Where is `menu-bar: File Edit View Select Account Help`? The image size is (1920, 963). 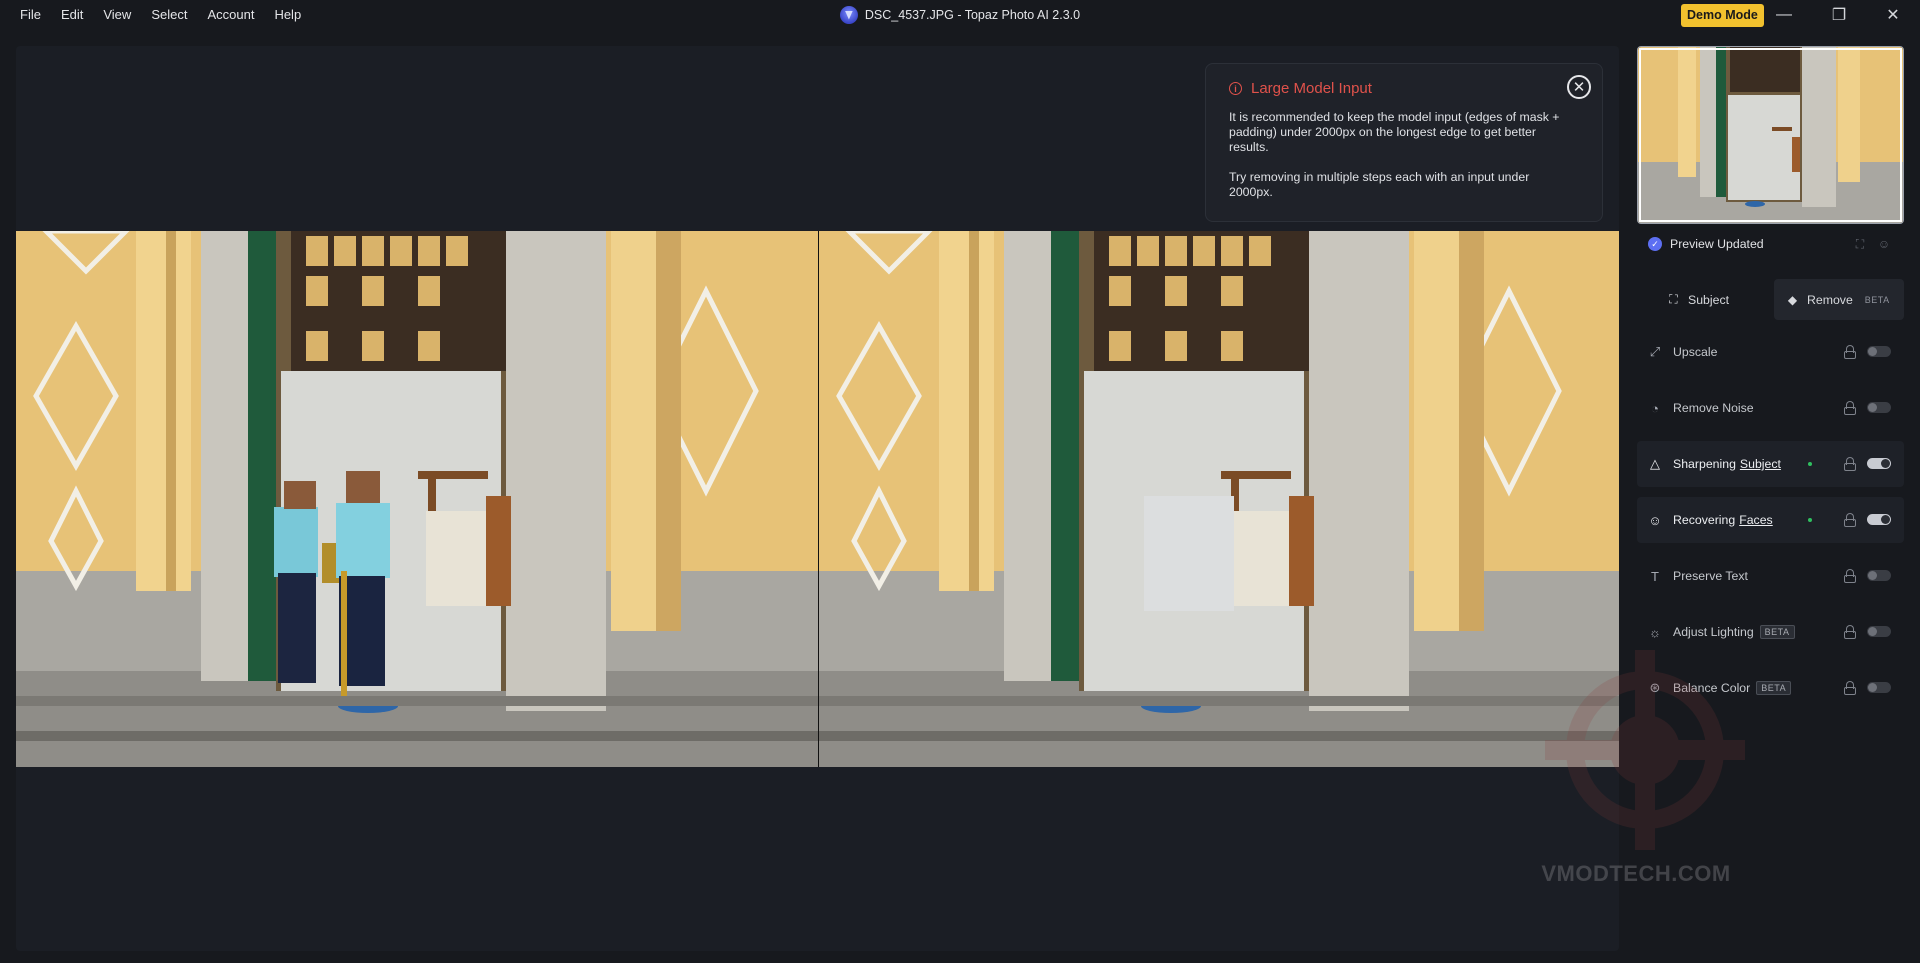
menu-bar: File Edit View Select Account Help is located at coordinates (155, 15).